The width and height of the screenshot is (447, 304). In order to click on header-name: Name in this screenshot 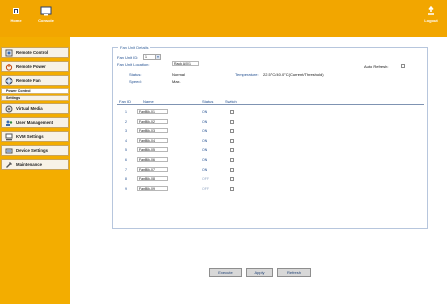, I will do `click(148, 101)`.